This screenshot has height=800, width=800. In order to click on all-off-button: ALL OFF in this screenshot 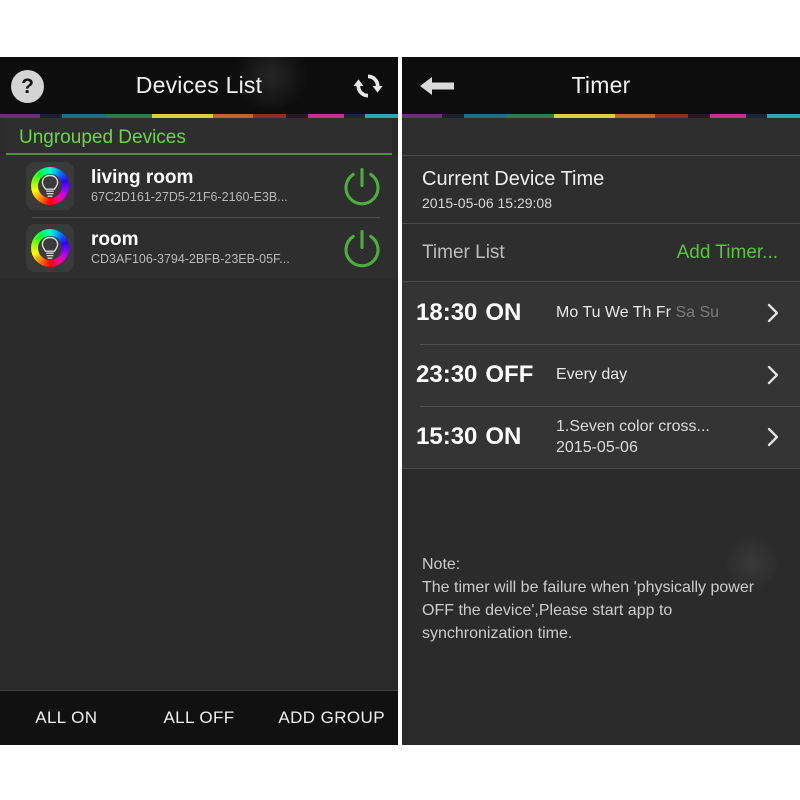, I will do `click(199, 718)`.